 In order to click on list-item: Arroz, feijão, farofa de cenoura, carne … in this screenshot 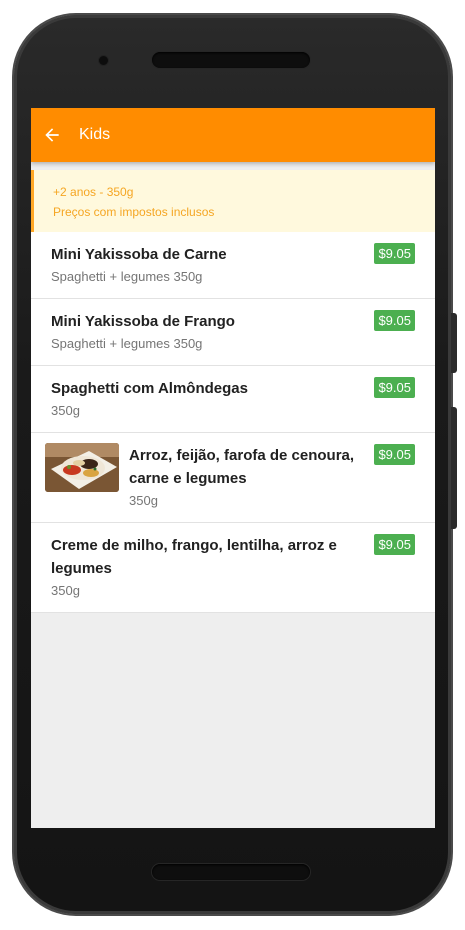, I will do `click(233, 478)`.